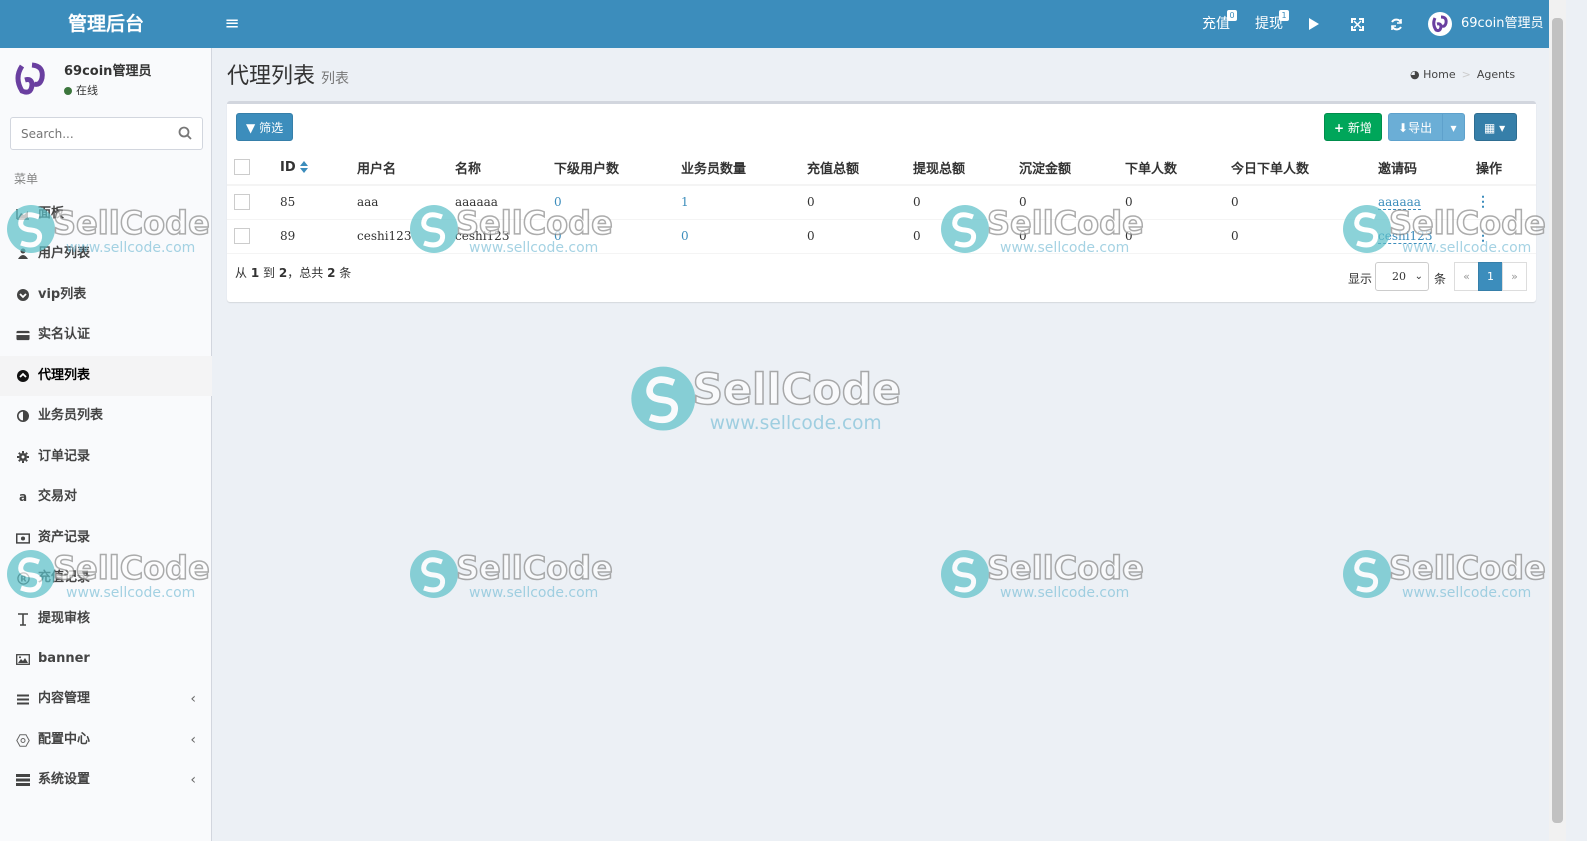  What do you see at coordinates (23, 497) in the screenshot?
I see `amazon-icon: a` at bounding box center [23, 497].